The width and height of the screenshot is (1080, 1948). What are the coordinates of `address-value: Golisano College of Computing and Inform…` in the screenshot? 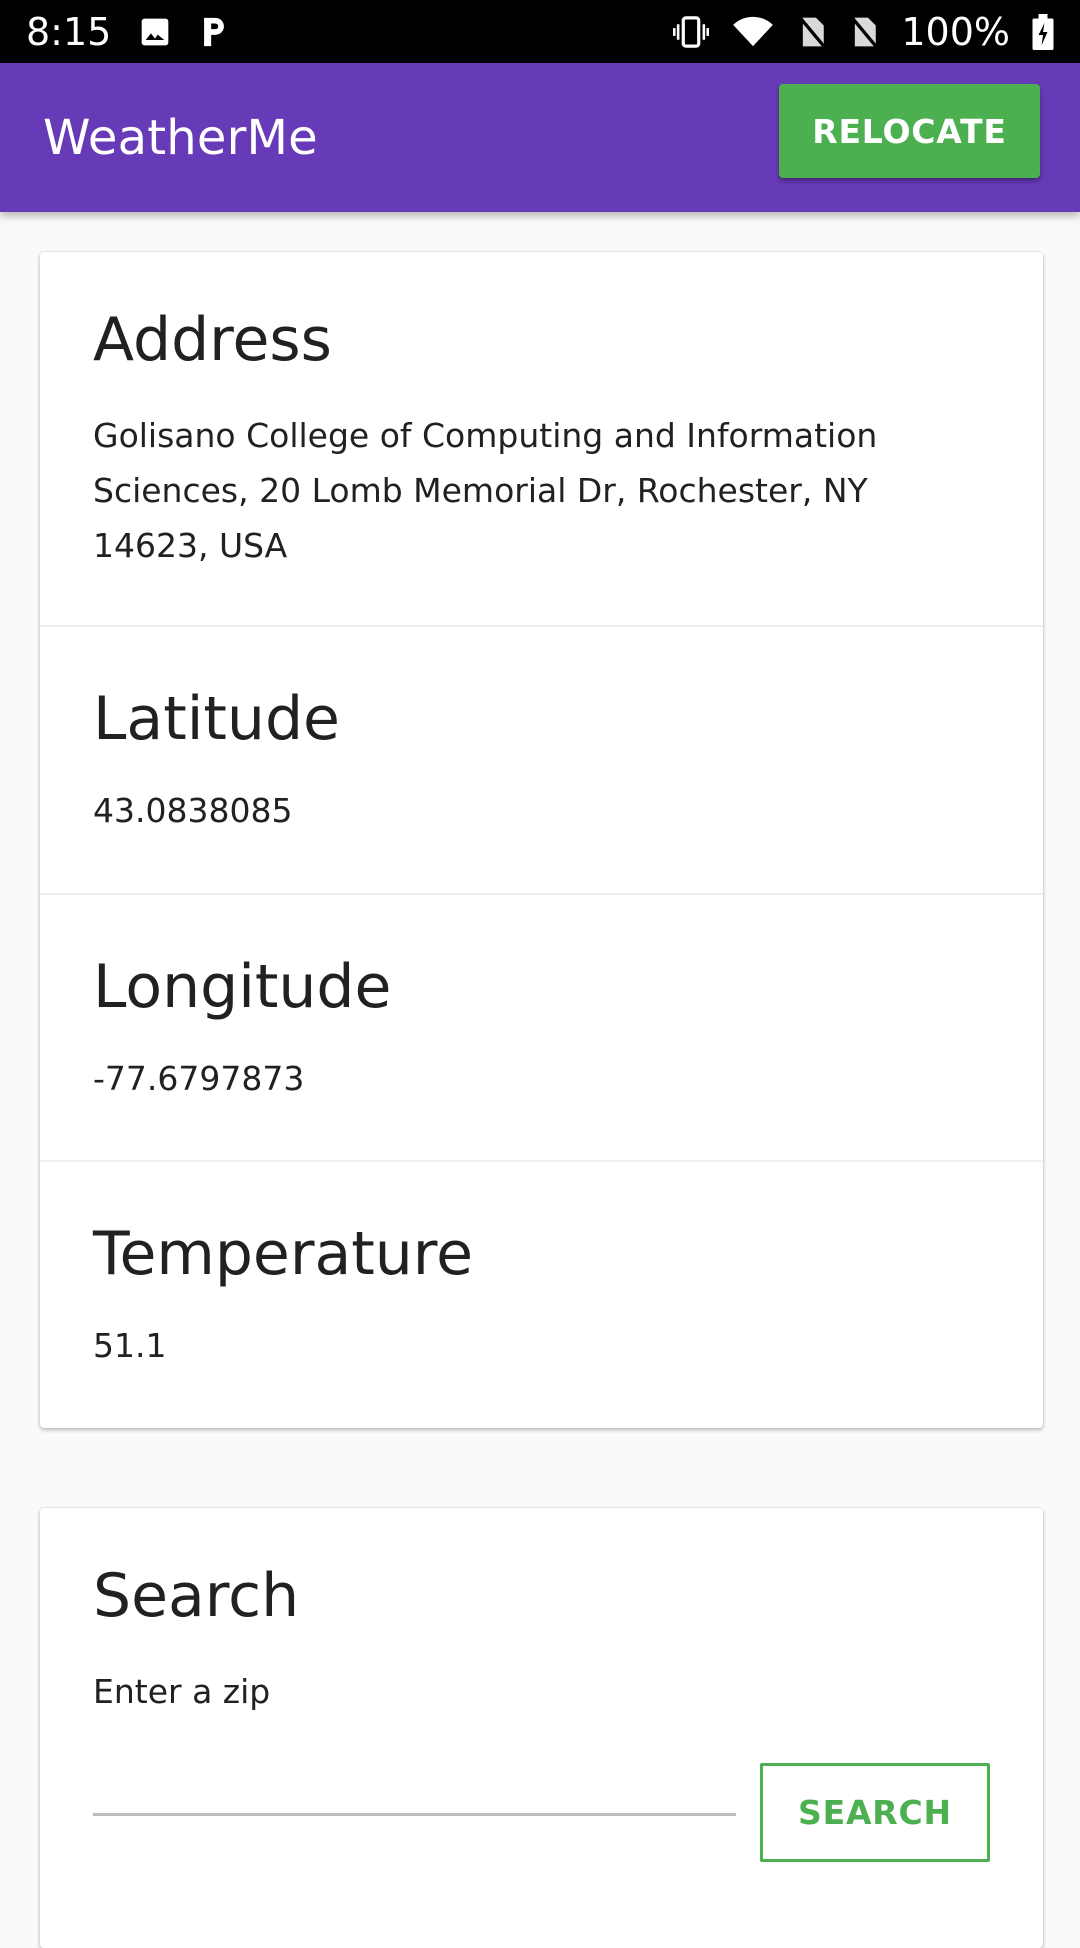 It's located at (485, 490).